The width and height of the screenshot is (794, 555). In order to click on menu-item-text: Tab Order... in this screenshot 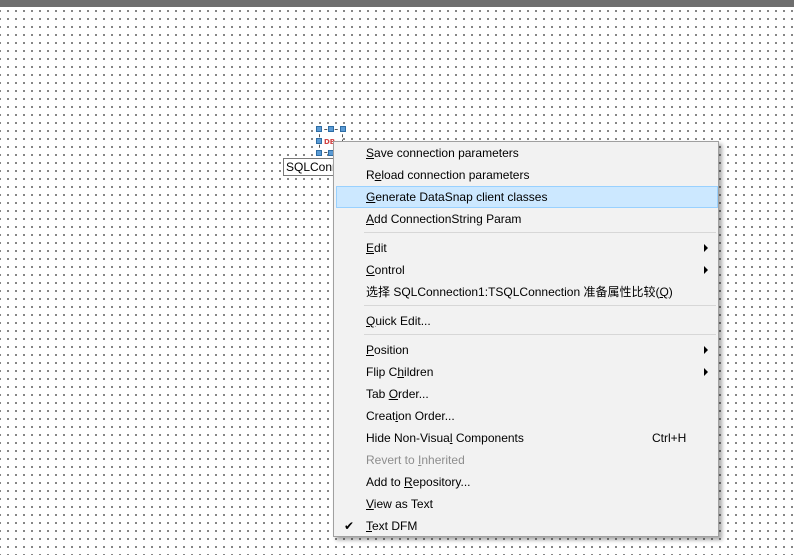, I will do `click(397, 394)`.